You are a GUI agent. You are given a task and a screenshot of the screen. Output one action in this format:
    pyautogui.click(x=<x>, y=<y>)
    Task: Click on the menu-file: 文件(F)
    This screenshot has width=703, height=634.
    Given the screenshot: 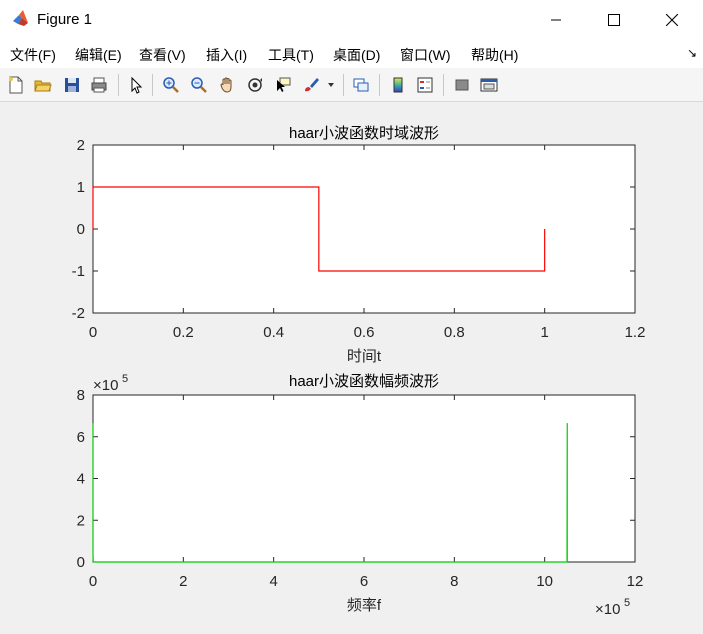 What is the action you would take?
    pyautogui.click(x=33, y=55)
    